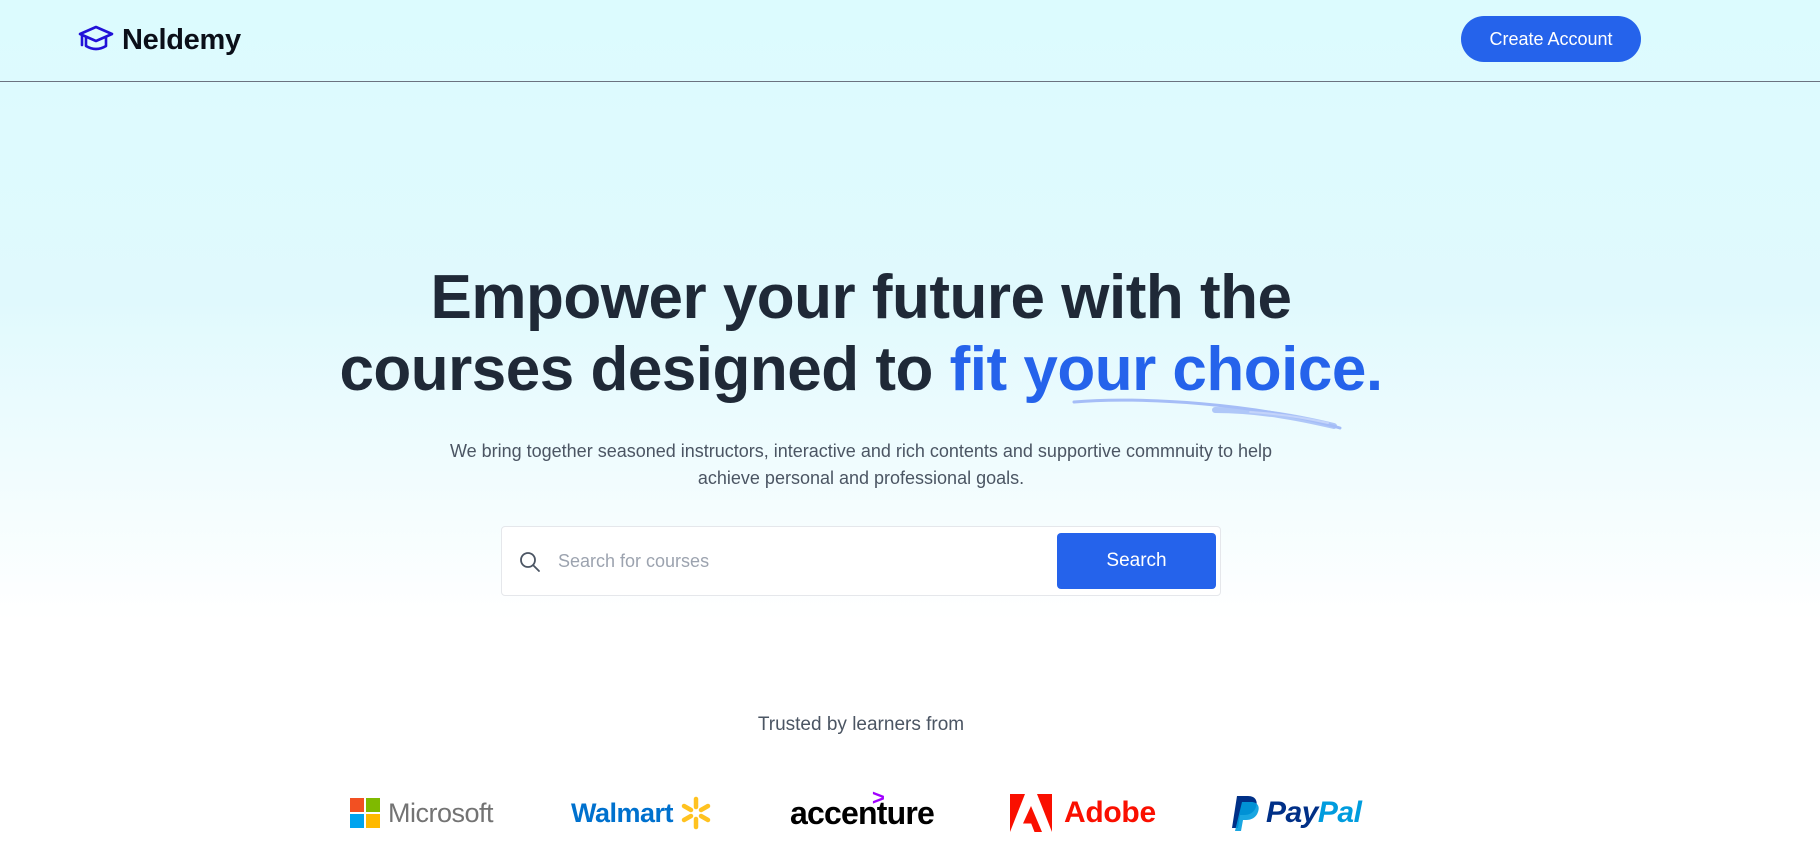  What do you see at coordinates (441, 812) in the screenshot?
I see `microsoft-logo-text: Microsoft` at bounding box center [441, 812].